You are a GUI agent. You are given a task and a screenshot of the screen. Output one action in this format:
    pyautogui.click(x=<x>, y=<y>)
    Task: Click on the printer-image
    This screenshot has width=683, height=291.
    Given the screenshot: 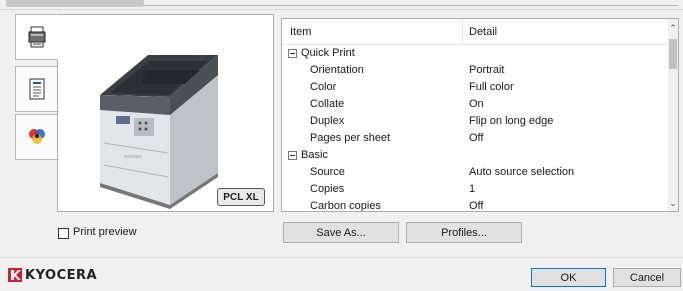 What is the action you would take?
    pyautogui.click(x=159, y=132)
    